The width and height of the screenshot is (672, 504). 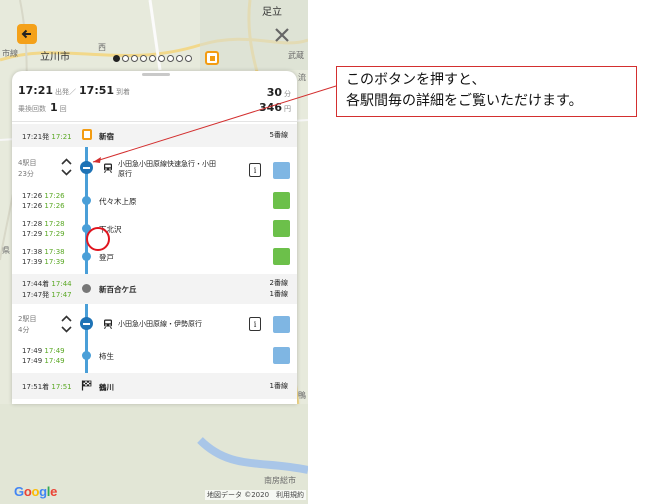 What do you see at coordinates (86, 288) in the screenshot?
I see `transfer-node` at bounding box center [86, 288].